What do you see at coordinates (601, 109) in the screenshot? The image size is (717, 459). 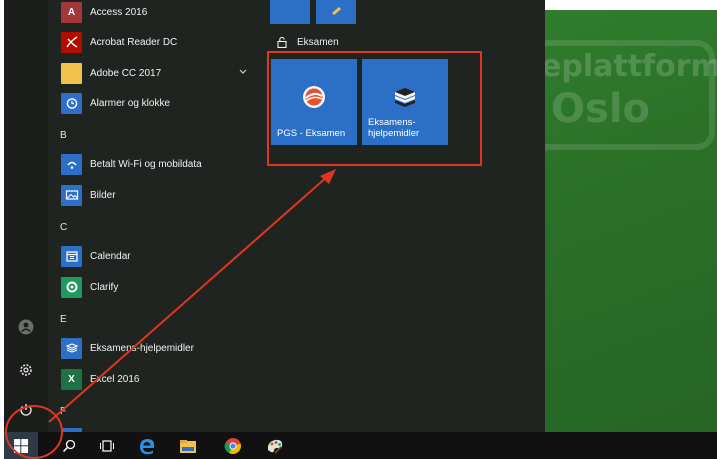 I see `wallpaper-brand-line2: Oslo` at bounding box center [601, 109].